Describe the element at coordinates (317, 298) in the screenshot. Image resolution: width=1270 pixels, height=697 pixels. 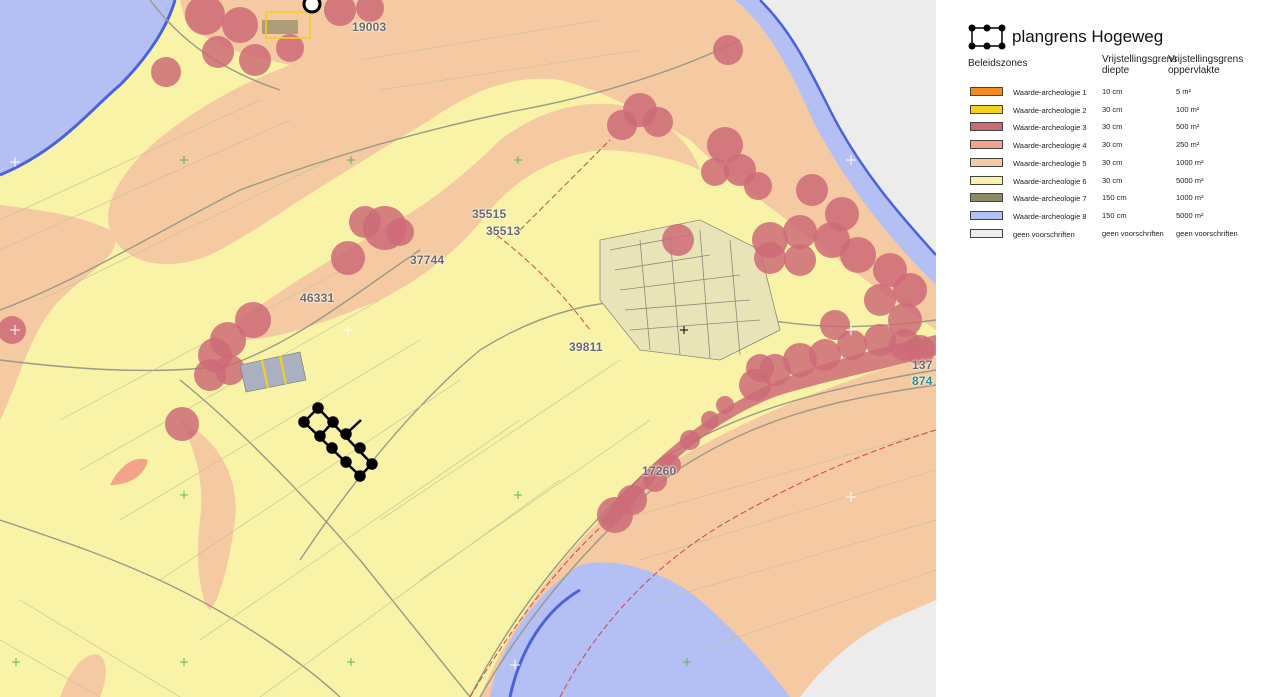
I see `parcel-label-46331: 46331` at that location.